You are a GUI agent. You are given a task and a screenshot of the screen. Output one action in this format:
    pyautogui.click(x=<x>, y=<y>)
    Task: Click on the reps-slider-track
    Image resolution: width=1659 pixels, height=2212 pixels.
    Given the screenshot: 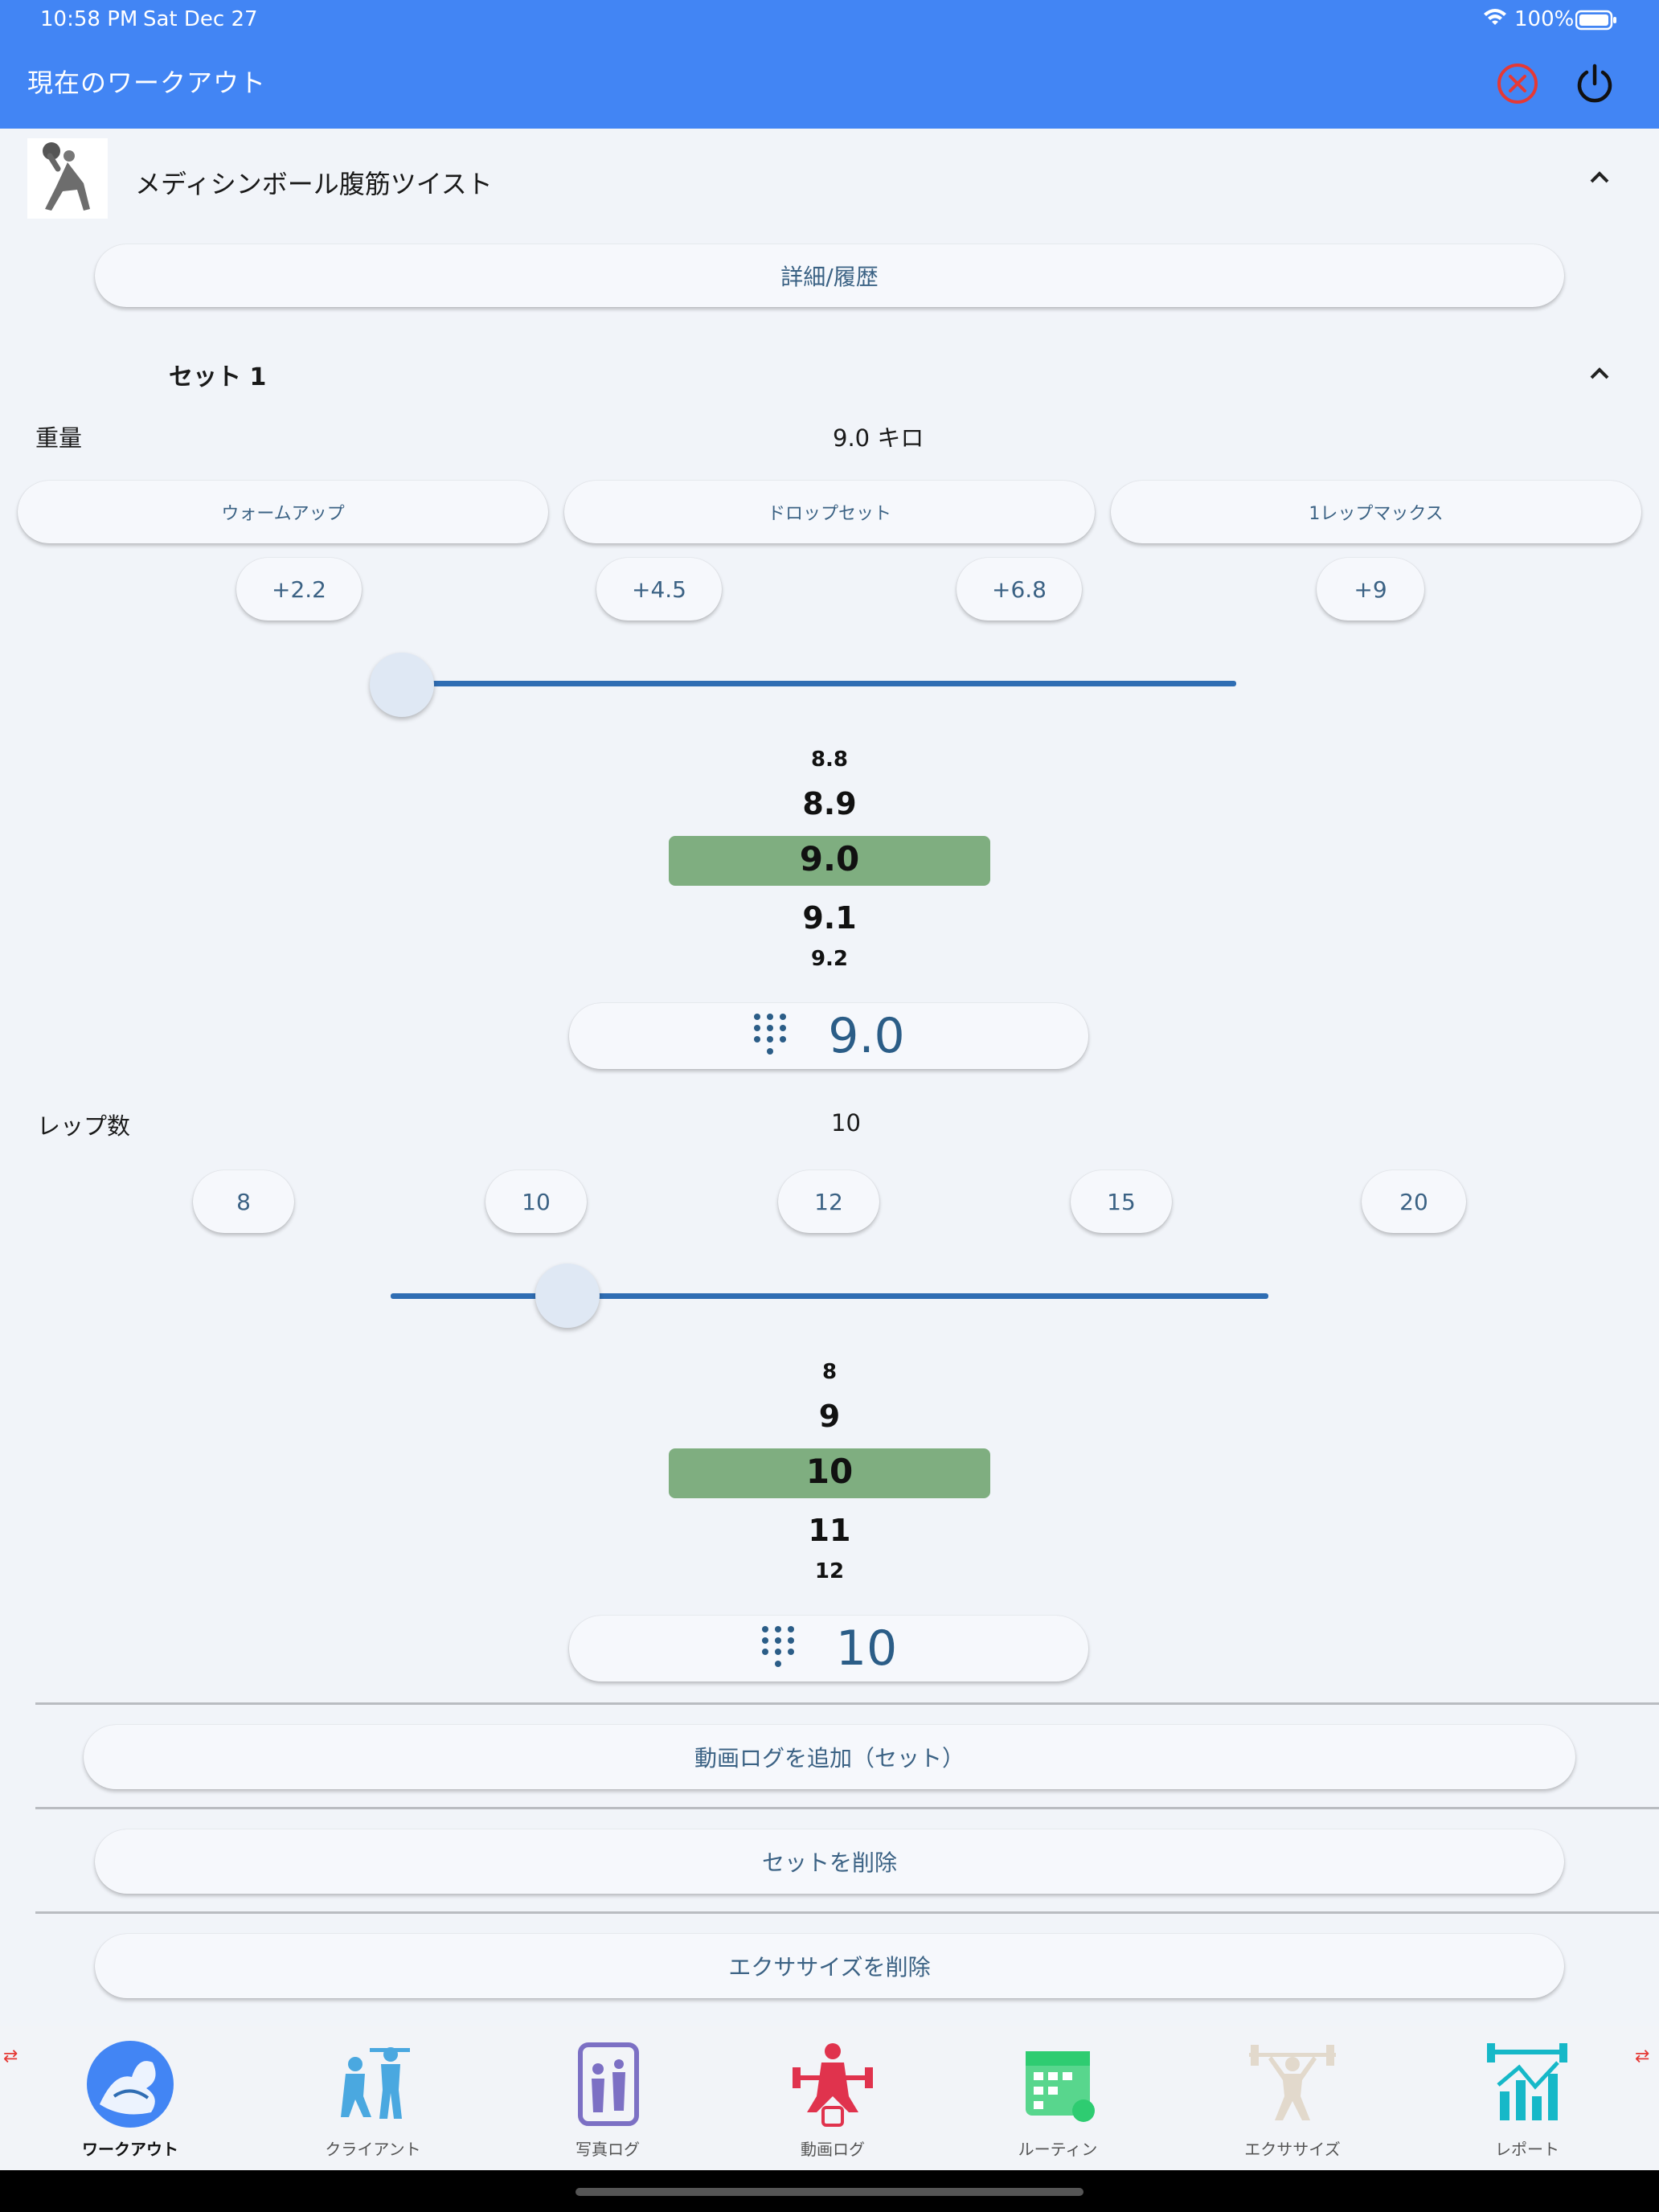 What is the action you would take?
    pyautogui.click(x=829, y=1296)
    